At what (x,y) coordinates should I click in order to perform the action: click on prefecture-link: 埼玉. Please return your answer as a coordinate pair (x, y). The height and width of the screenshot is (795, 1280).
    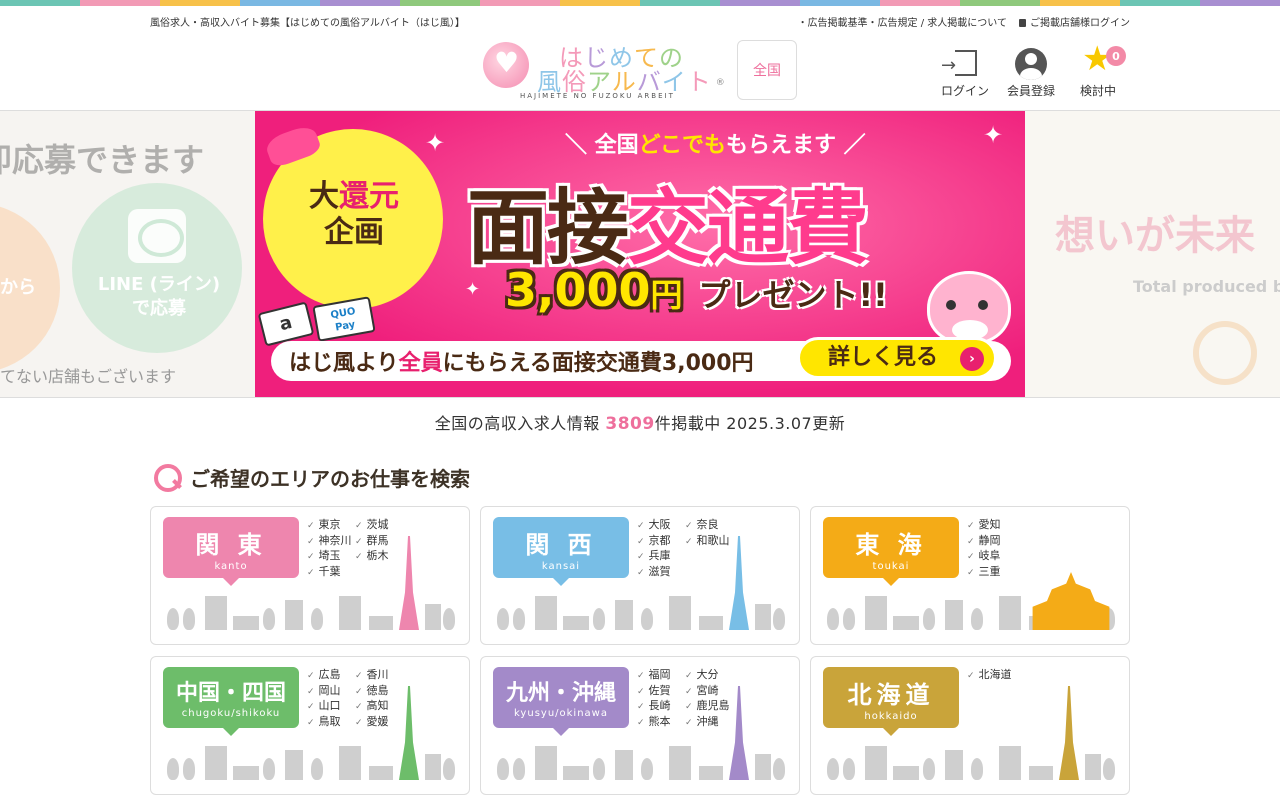
    Looking at the image, I should click on (331, 555).